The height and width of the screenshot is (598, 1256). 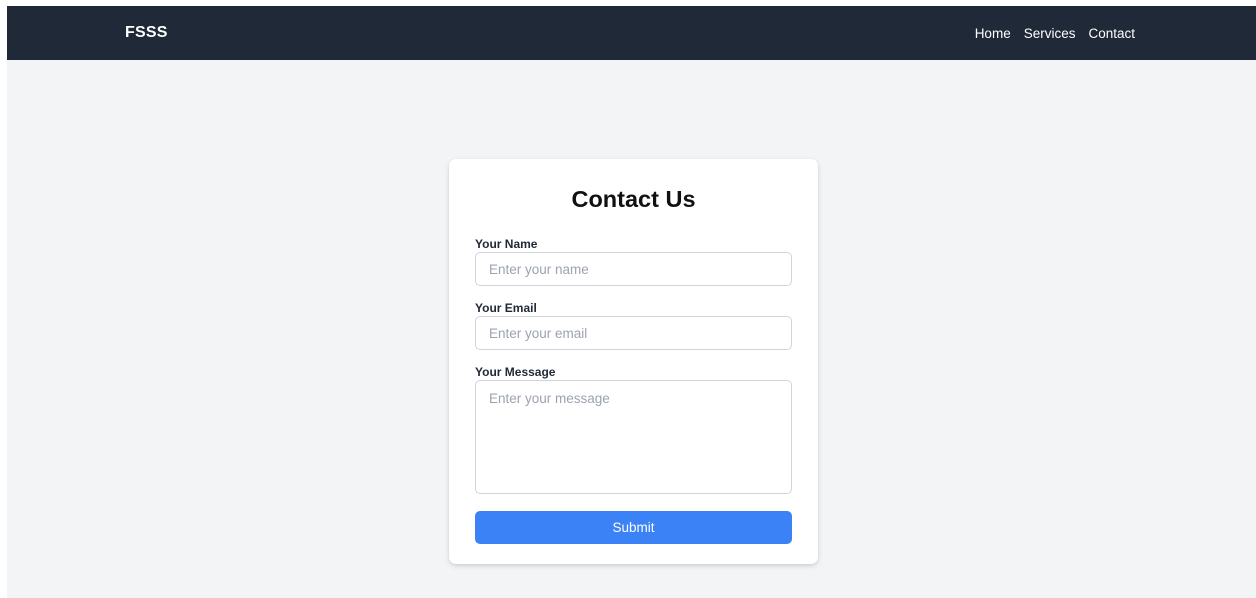 What do you see at coordinates (633, 269) in the screenshot?
I see `name-input` at bounding box center [633, 269].